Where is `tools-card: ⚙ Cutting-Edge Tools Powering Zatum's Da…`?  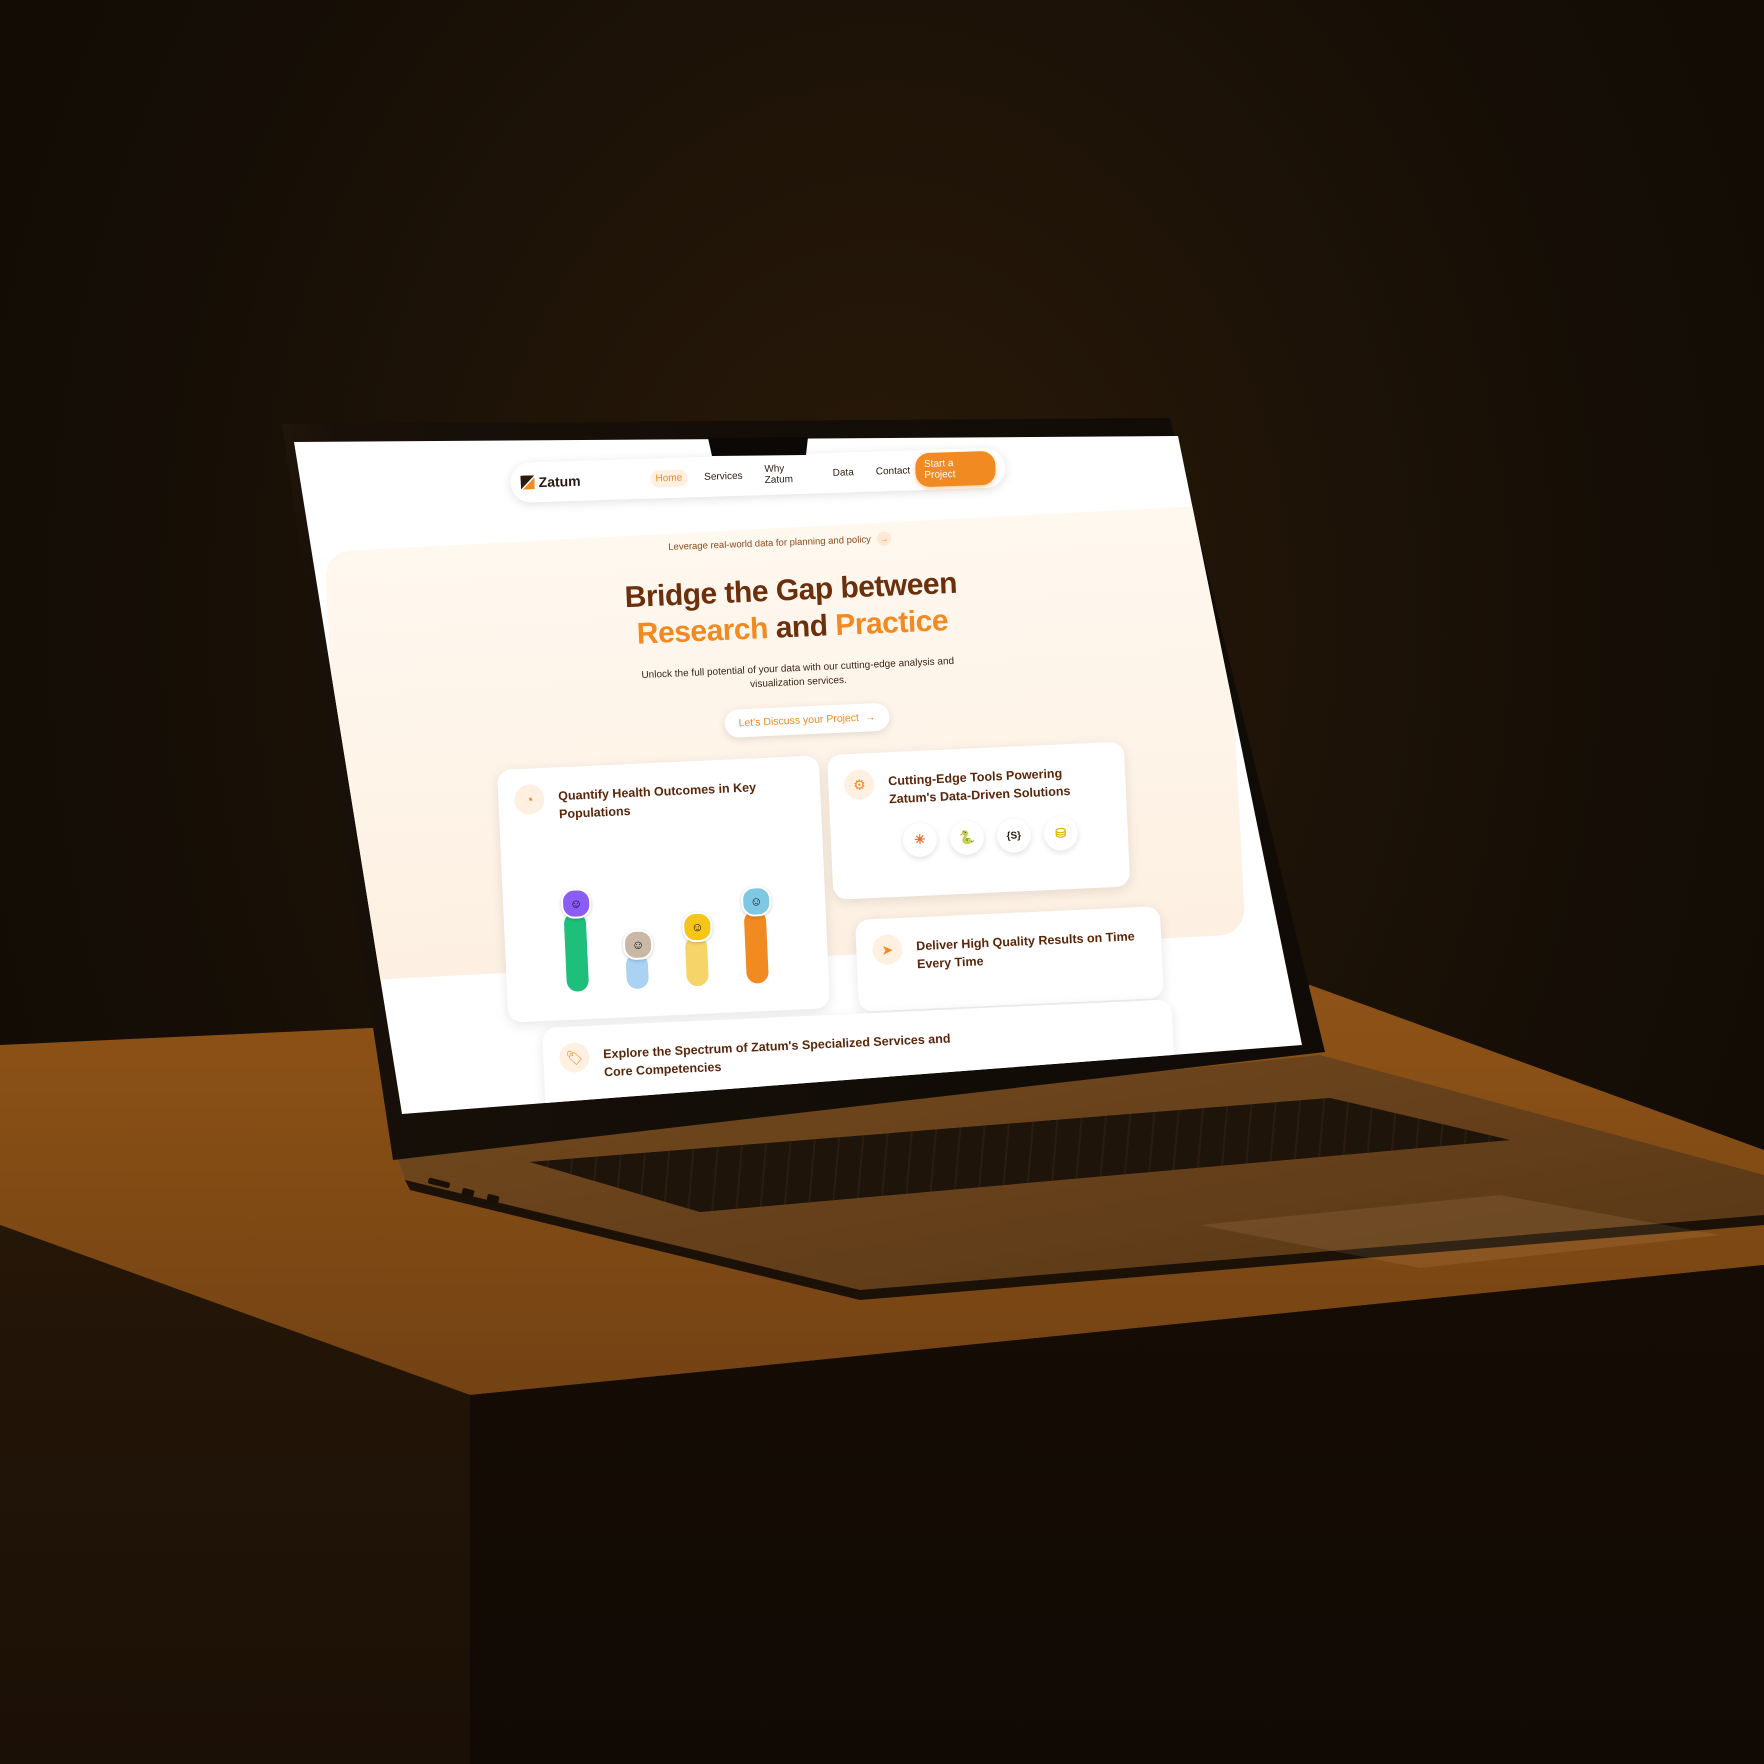 tools-card: ⚙ Cutting-Edge Tools Powering Zatum's Da… is located at coordinates (979, 820).